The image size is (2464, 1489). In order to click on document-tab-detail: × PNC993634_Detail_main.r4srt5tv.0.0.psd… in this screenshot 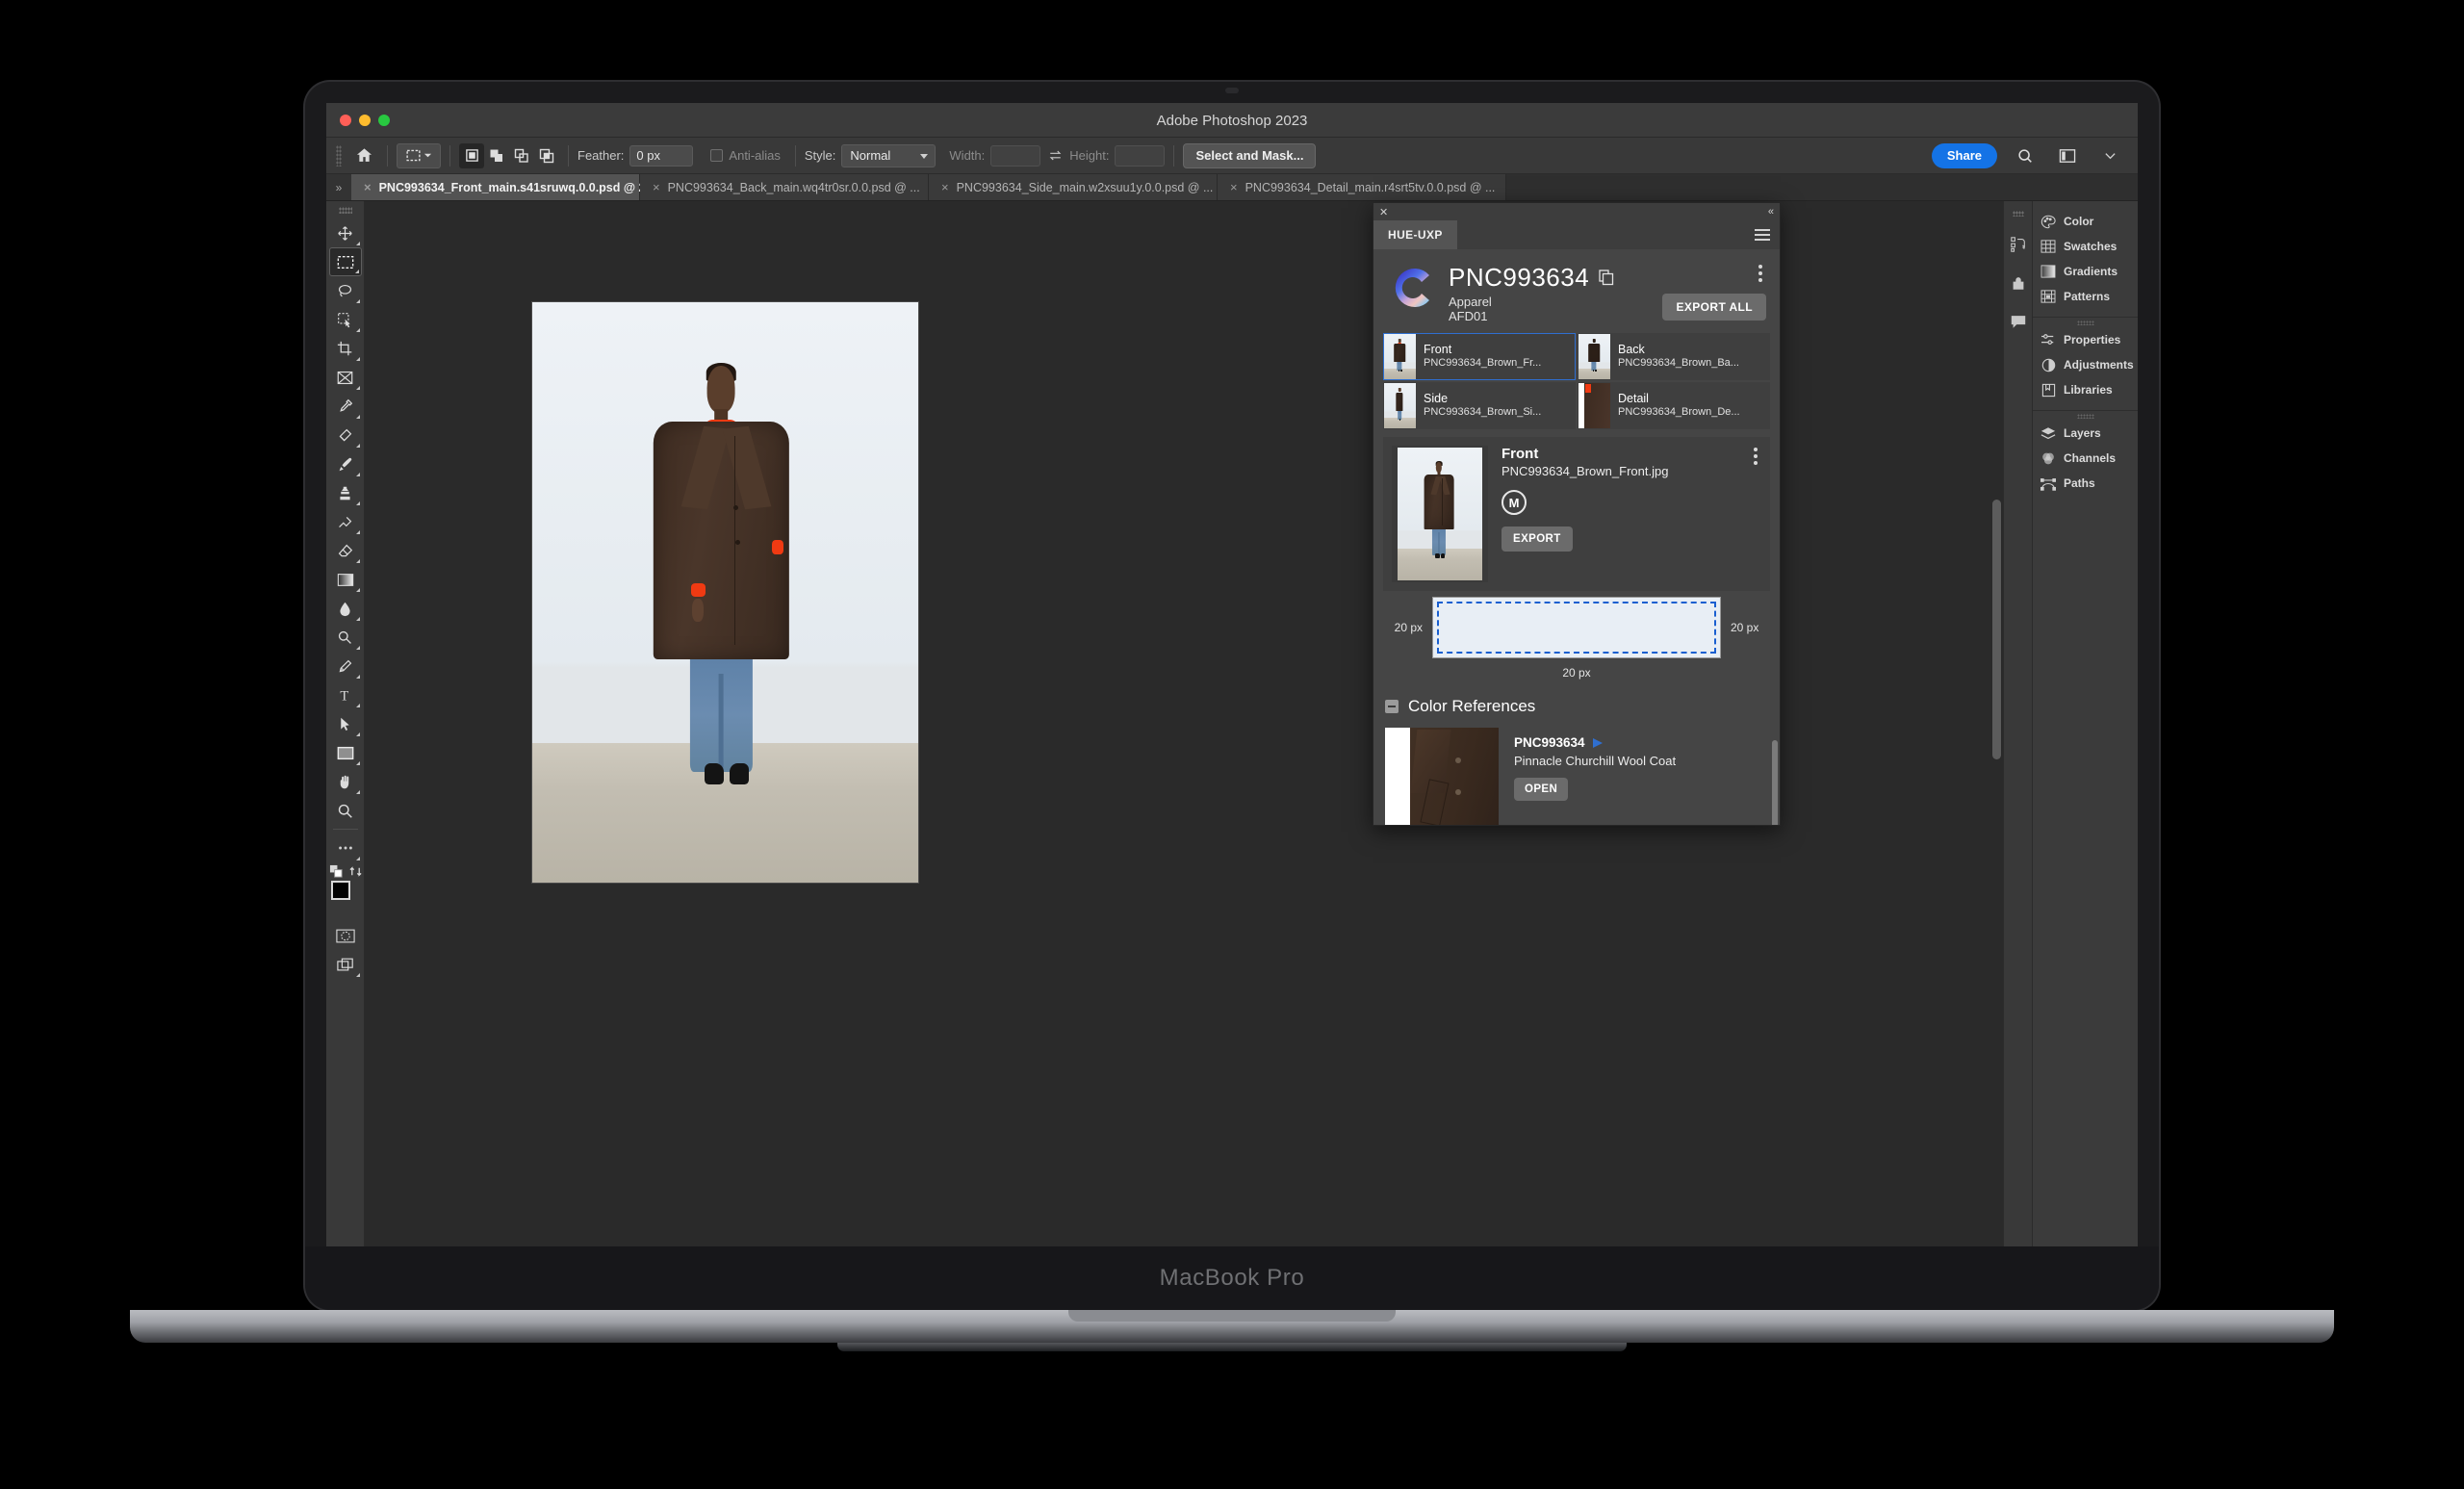, I will do `click(1362, 187)`.